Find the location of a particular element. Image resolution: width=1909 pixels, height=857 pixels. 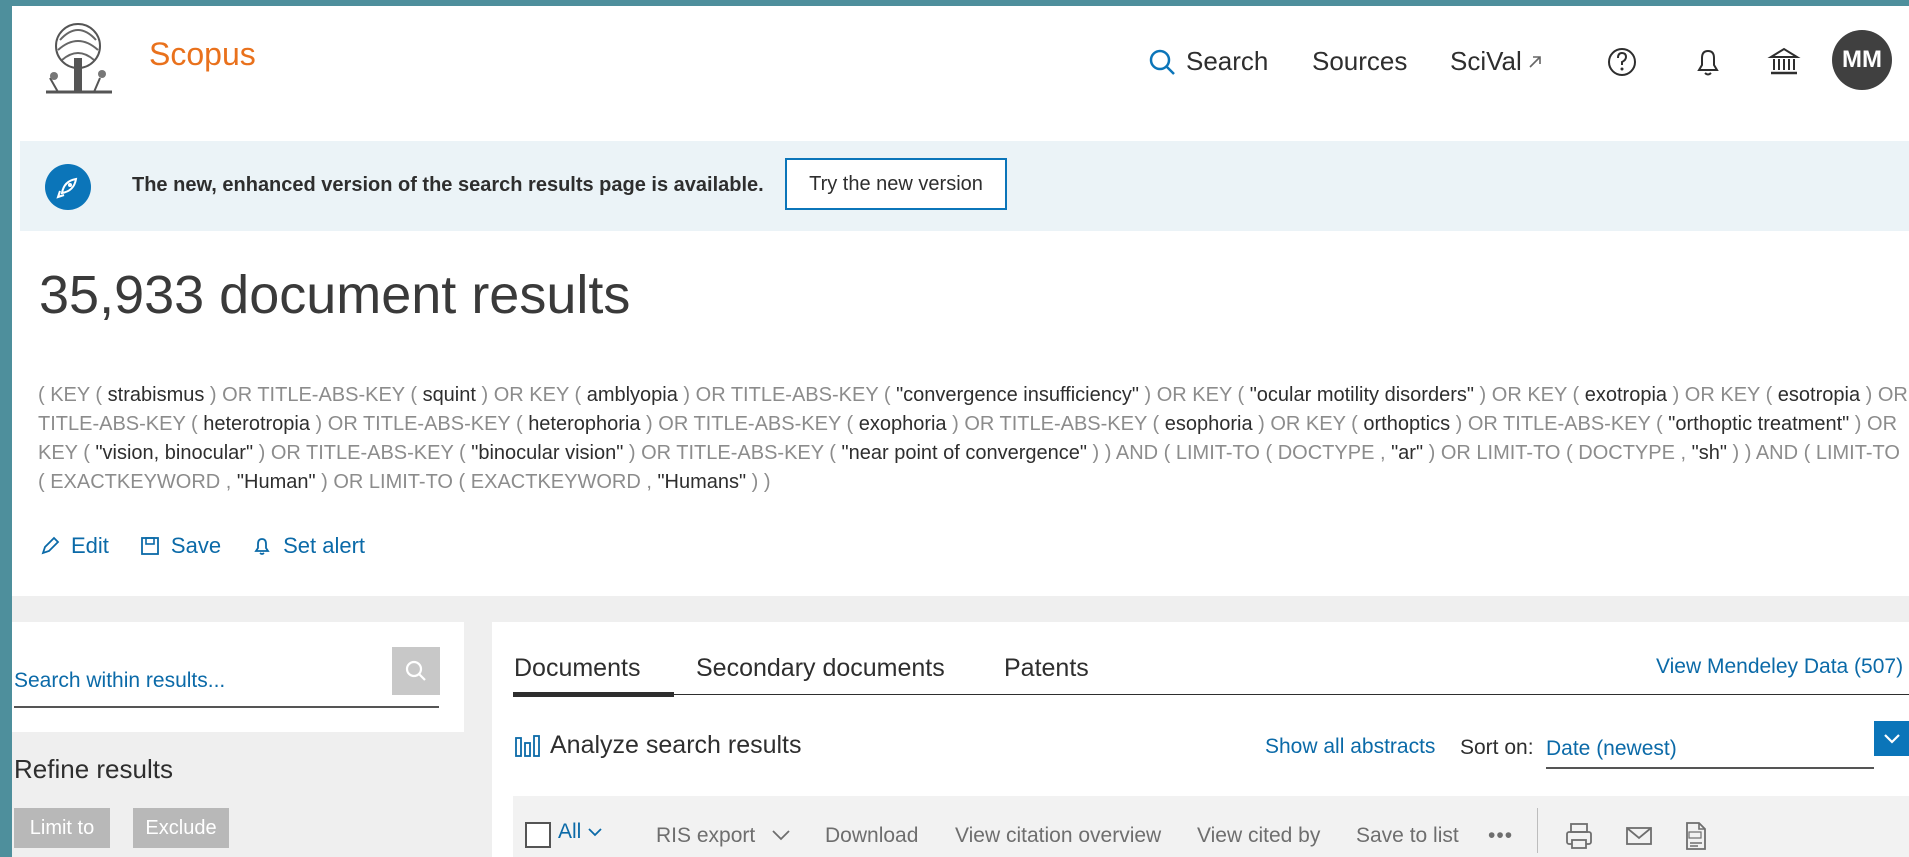

brand-name: Scopus is located at coordinates (202, 54).